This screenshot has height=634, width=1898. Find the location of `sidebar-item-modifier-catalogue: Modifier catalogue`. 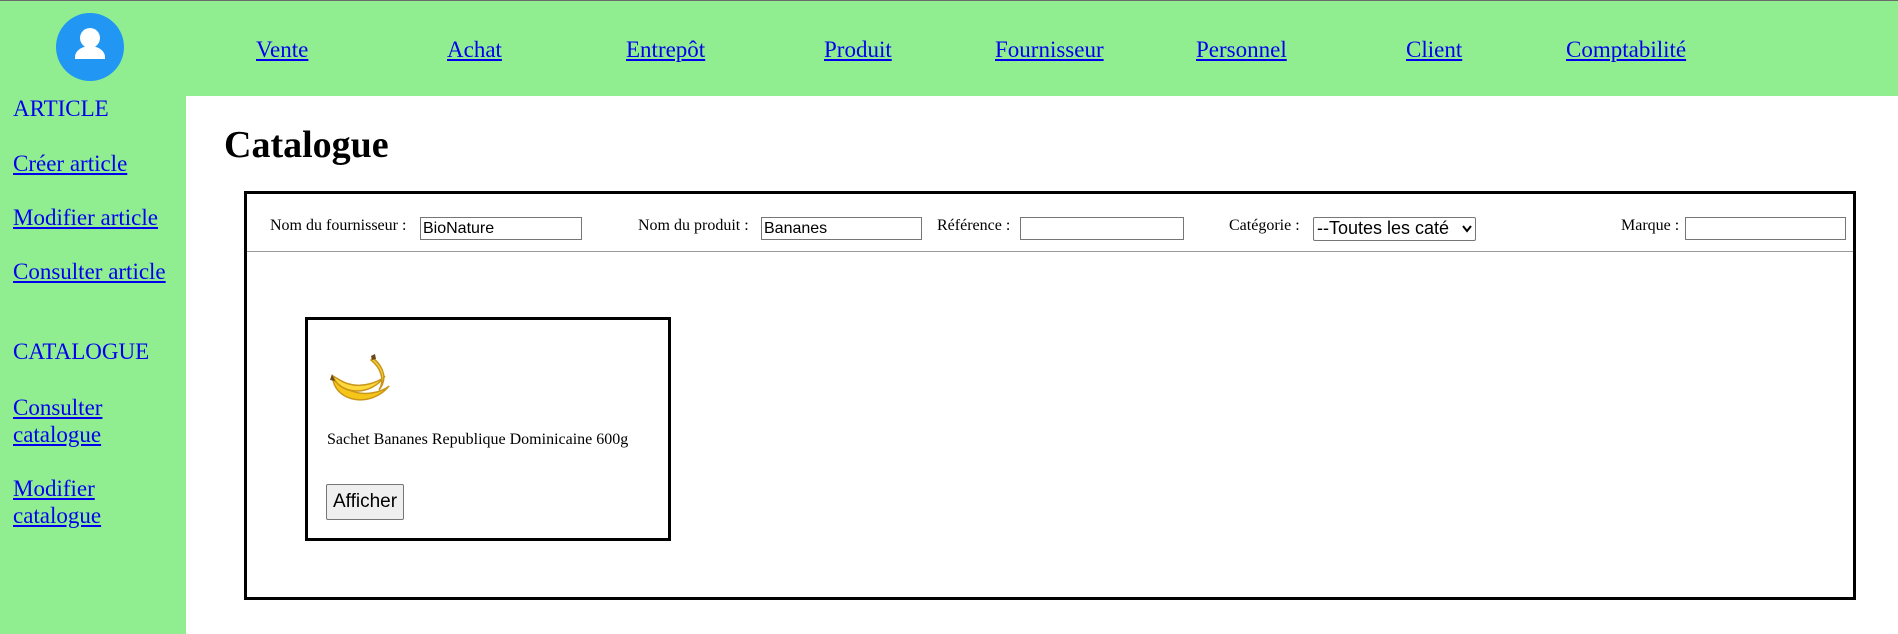

sidebar-item-modifier-catalogue: Modifier catalogue is located at coordinates (98, 502).